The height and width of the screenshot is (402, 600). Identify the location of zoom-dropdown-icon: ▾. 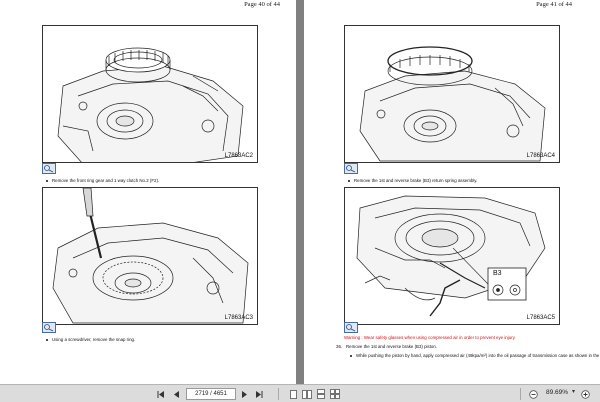
(573, 391).